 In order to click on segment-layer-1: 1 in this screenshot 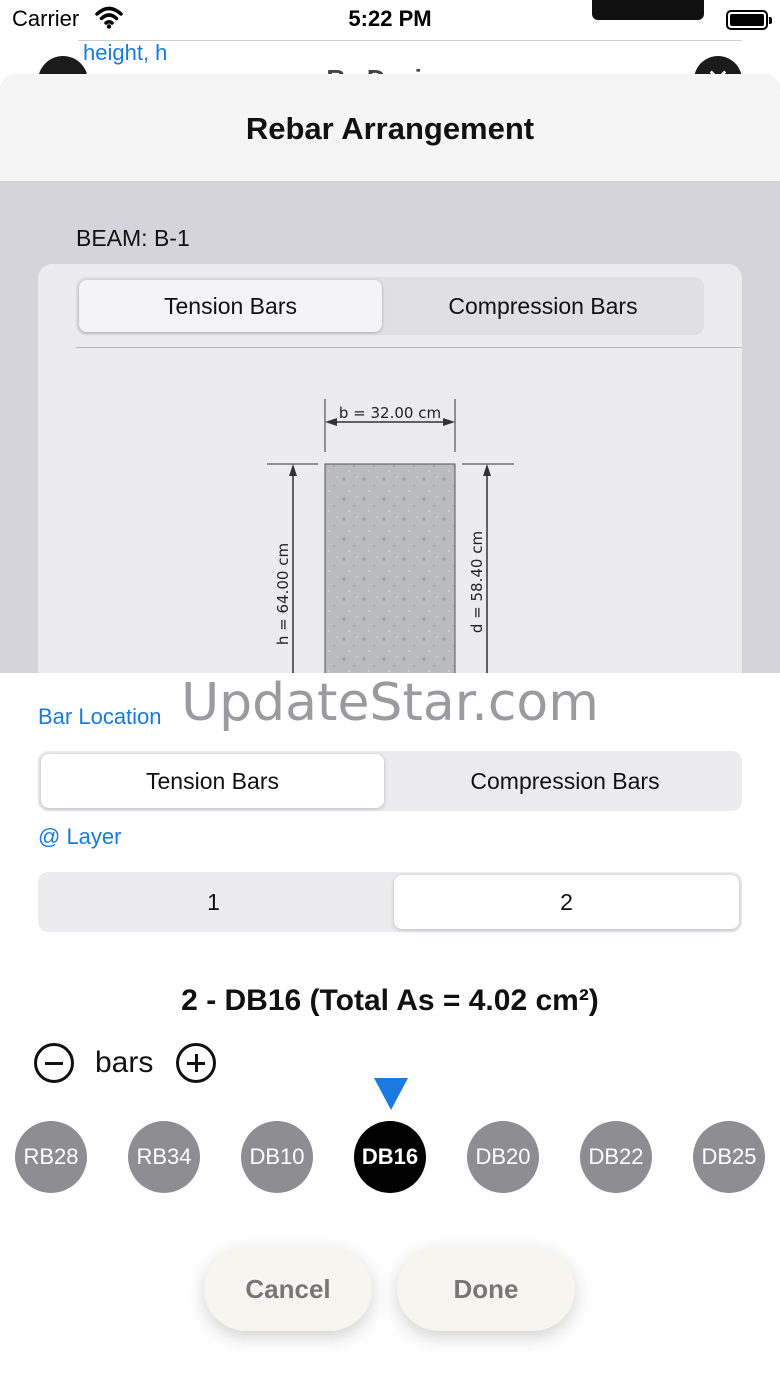, I will do `click(213, 902)`.